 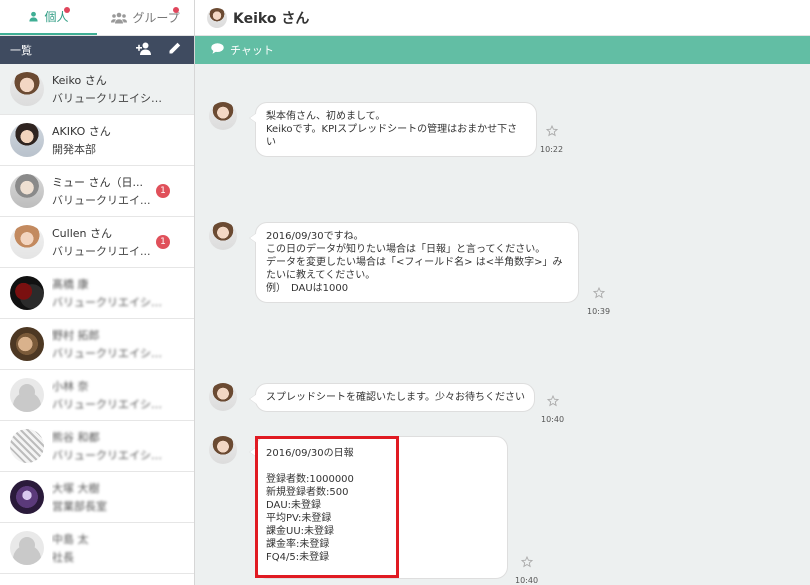 What do you see at coordinates (48, 17) in the screenshot?
I see `tab-personal: 個人` at bounding box center [48, 17].